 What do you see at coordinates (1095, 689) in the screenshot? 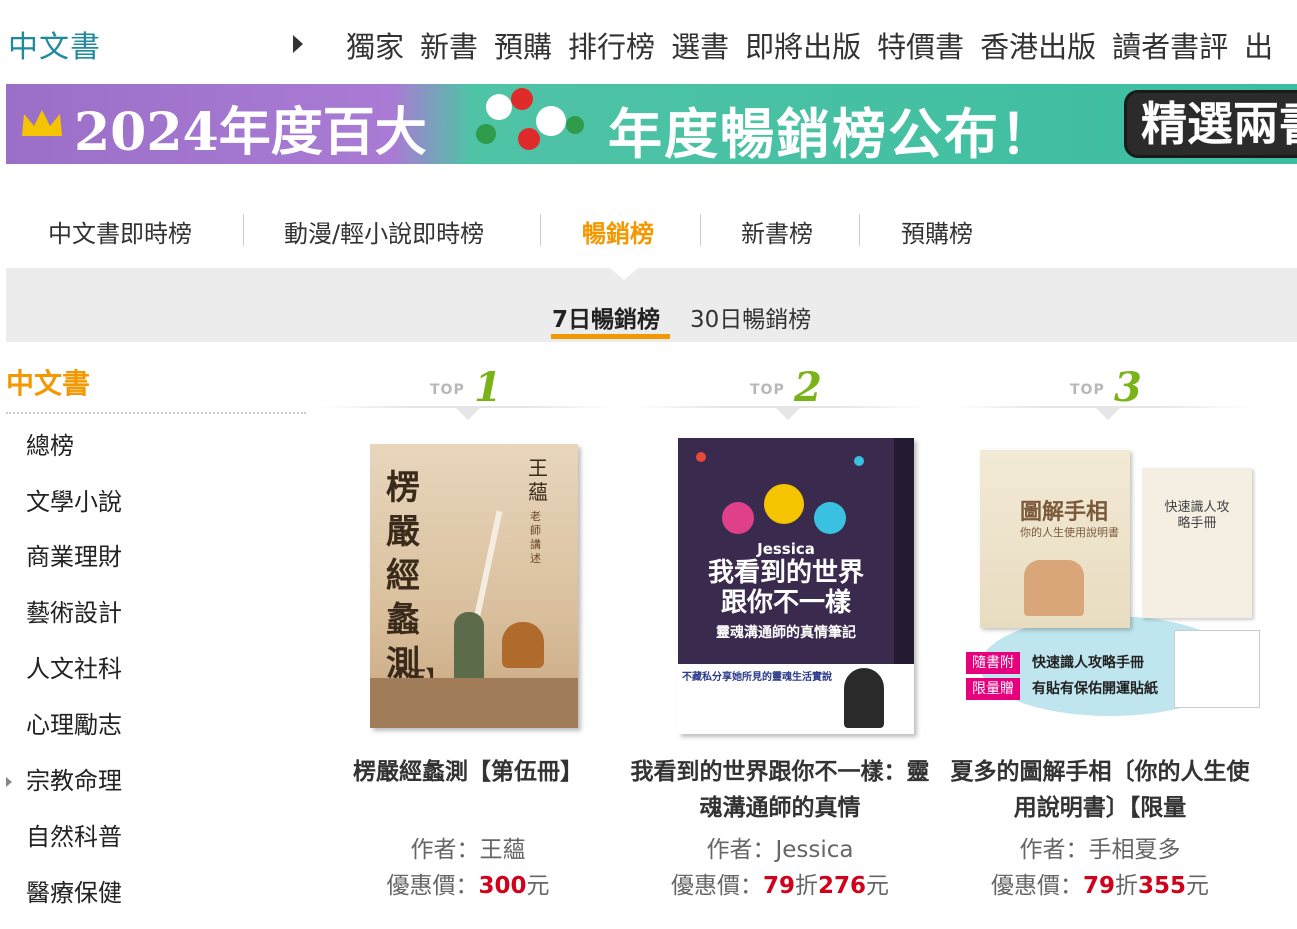
I see `gift-text: 有貼有保佑開運貼紙` at bounding box center [1095, 689].